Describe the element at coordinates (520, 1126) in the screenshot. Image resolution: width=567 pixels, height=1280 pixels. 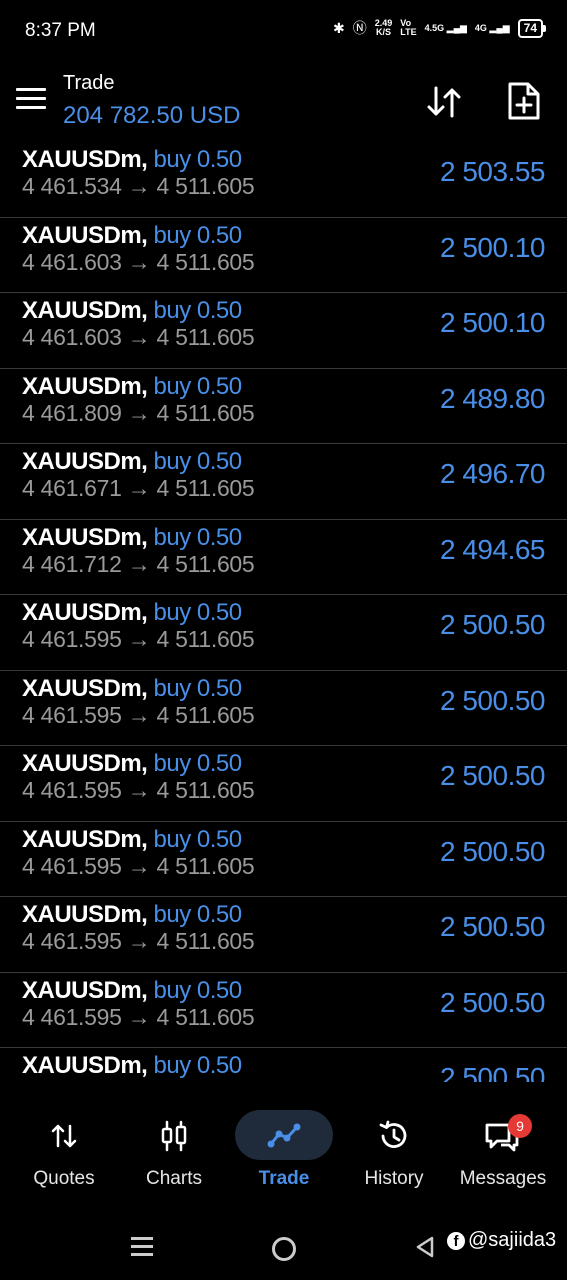
I see `messages-badge: 9` at that location.